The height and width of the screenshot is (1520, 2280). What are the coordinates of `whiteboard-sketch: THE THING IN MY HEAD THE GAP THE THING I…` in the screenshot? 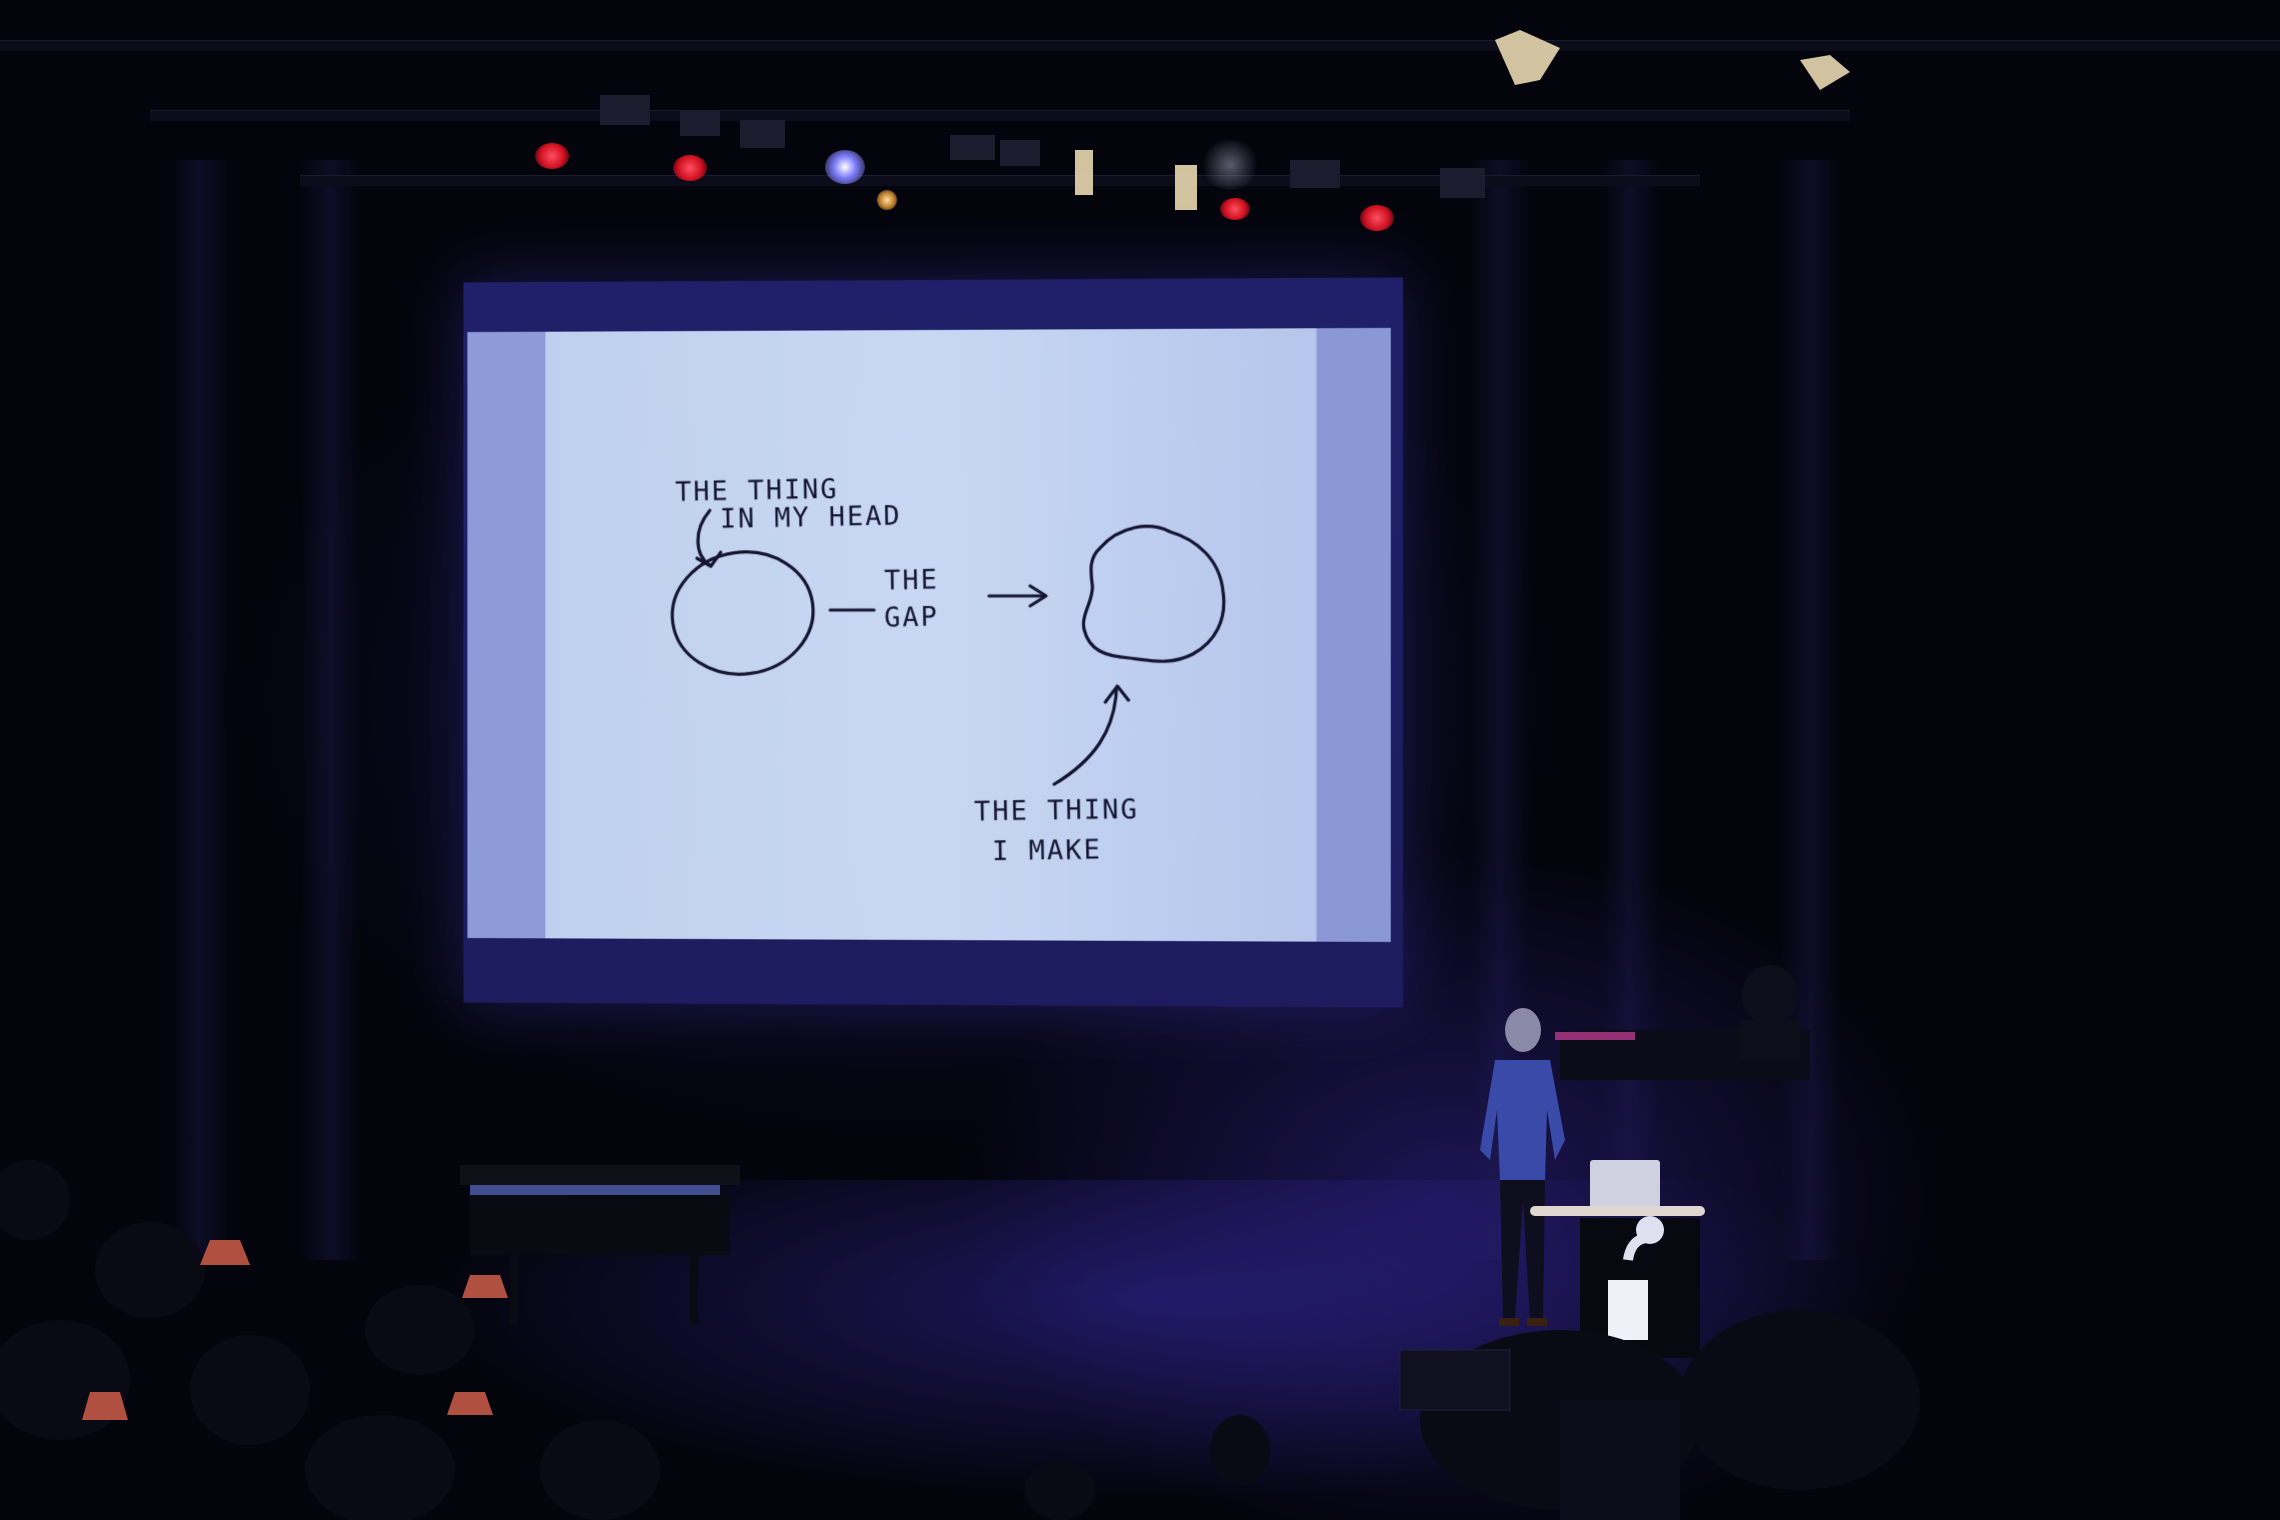 It's located at (936, 634).